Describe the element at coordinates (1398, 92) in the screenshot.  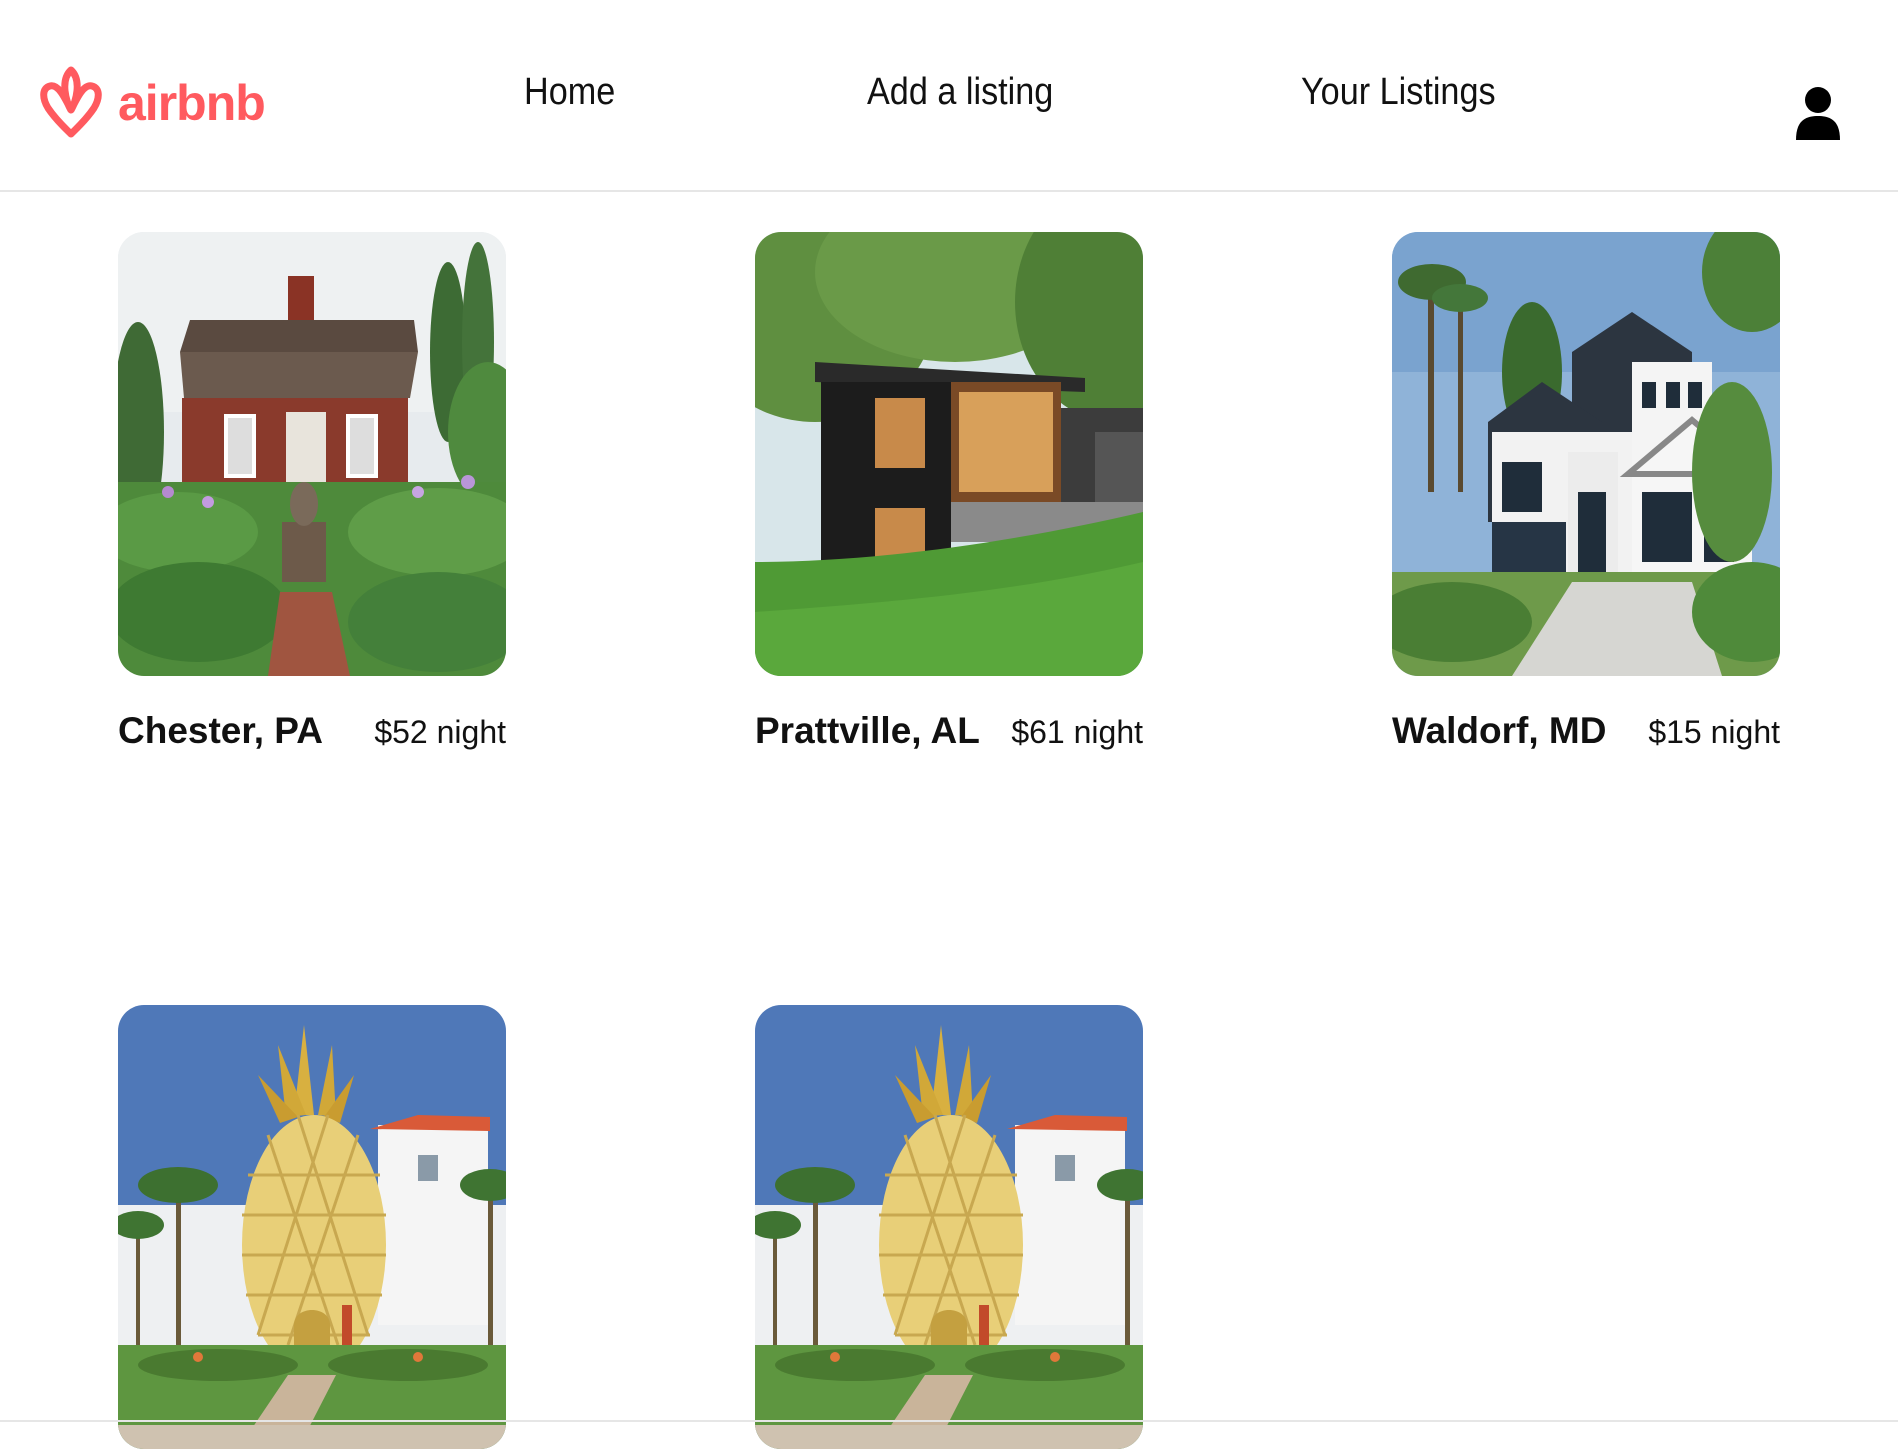
I see `nav-your-listings: Your Listings` at that location.